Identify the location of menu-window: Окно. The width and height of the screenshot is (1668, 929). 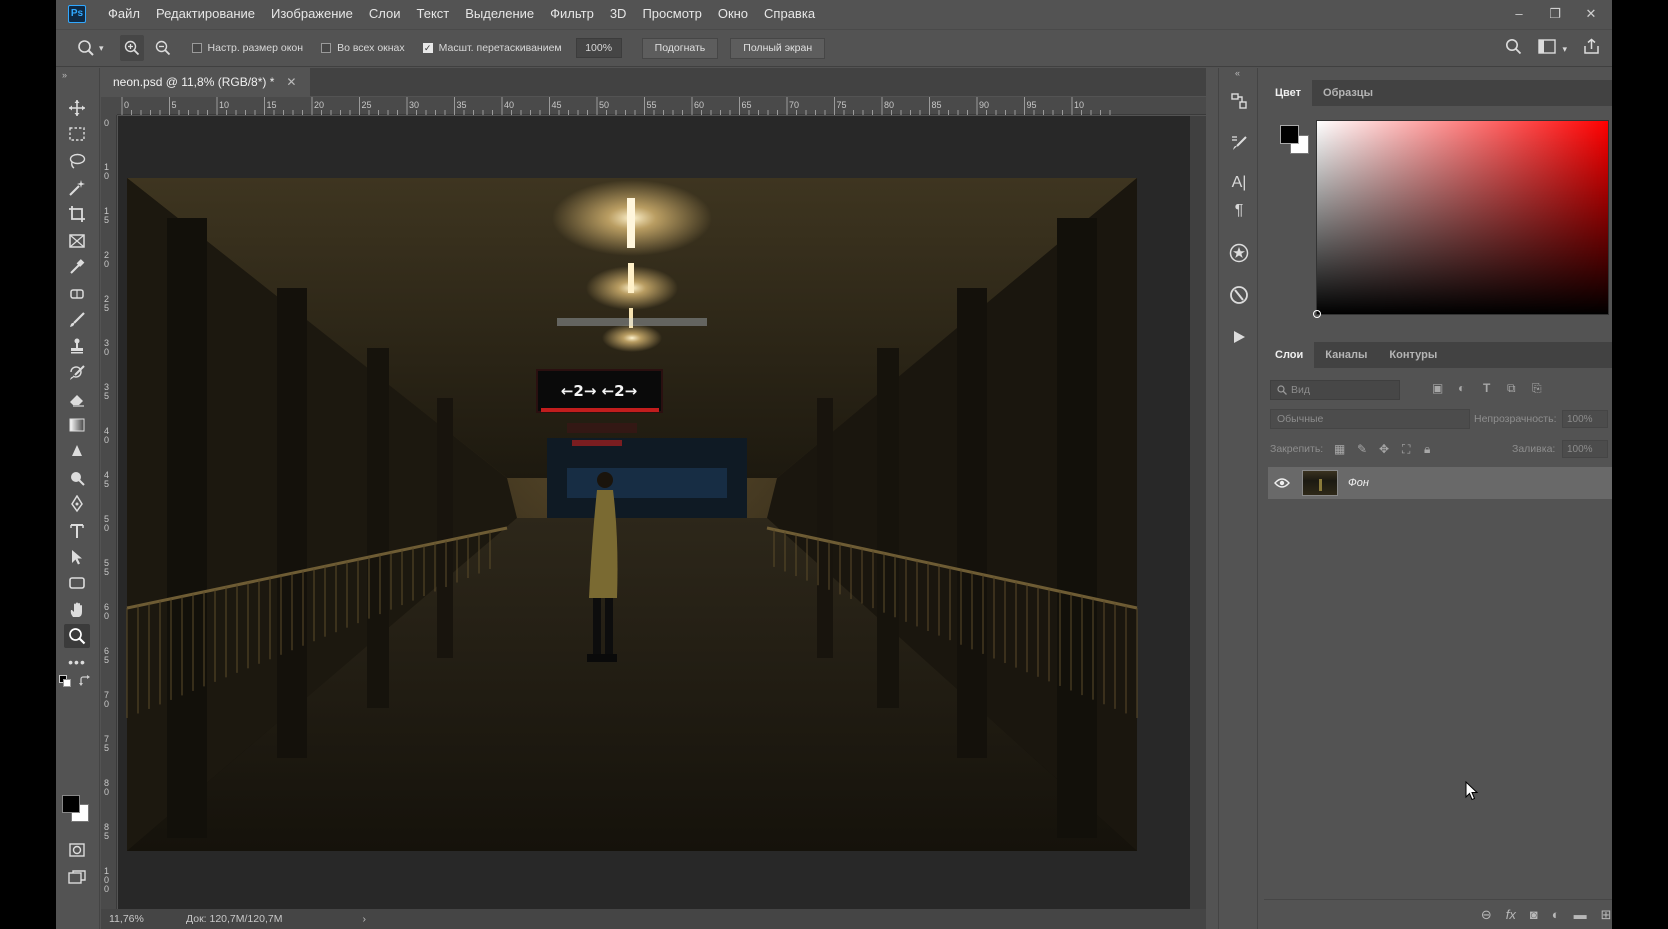
(733, 13).